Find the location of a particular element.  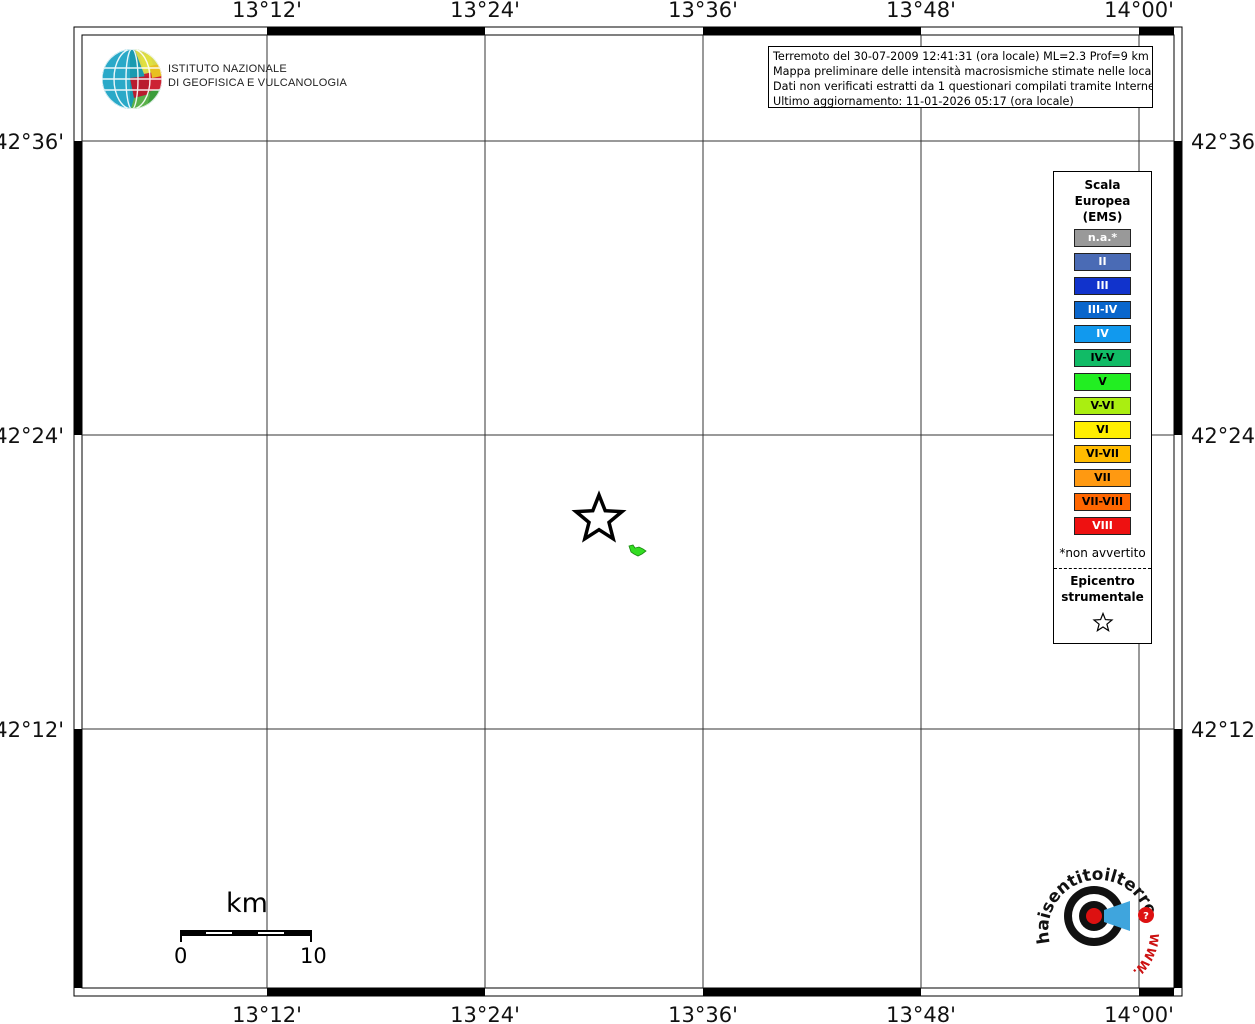

top-lon-labels: 13°12' 13°24' 13°36' 13°48' 14°00' is located at coordinates (703, 11).